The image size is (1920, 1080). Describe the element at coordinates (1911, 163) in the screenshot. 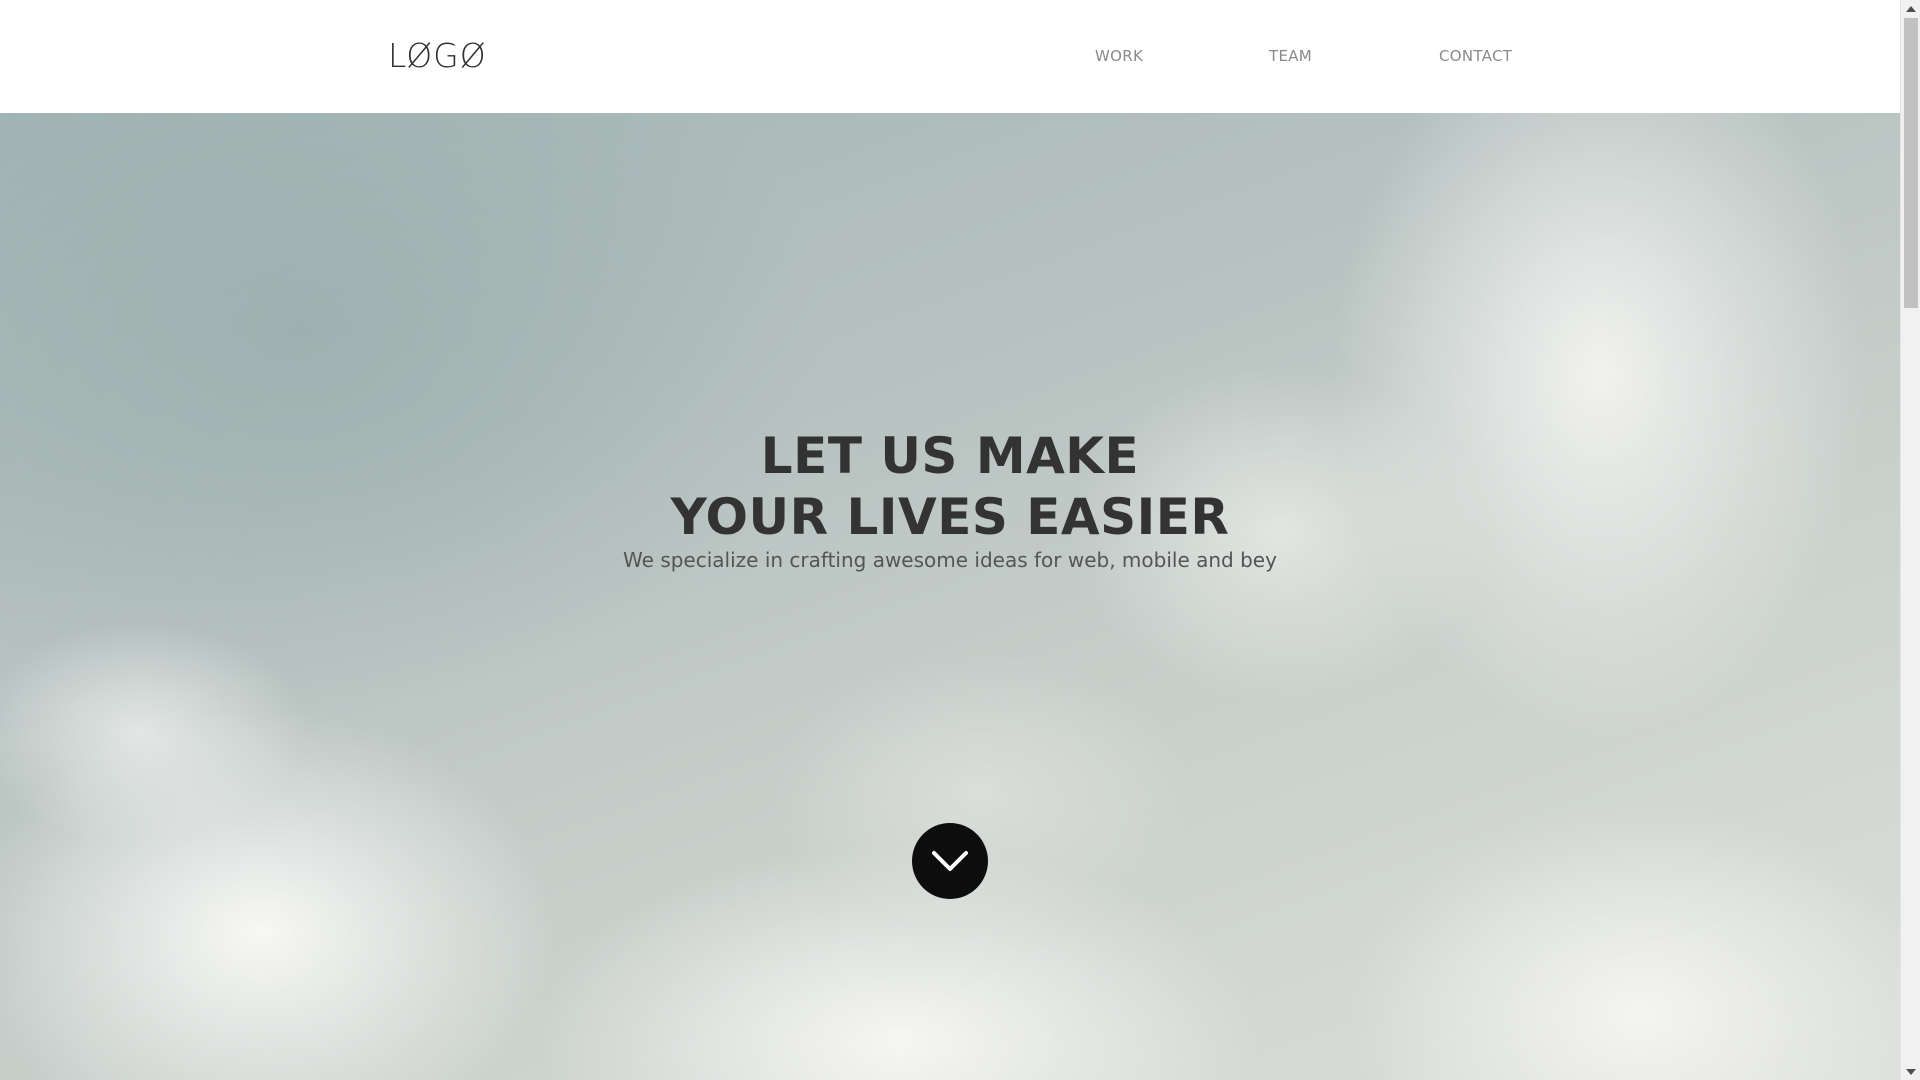

I see `scrollbar-thumb` at that location.